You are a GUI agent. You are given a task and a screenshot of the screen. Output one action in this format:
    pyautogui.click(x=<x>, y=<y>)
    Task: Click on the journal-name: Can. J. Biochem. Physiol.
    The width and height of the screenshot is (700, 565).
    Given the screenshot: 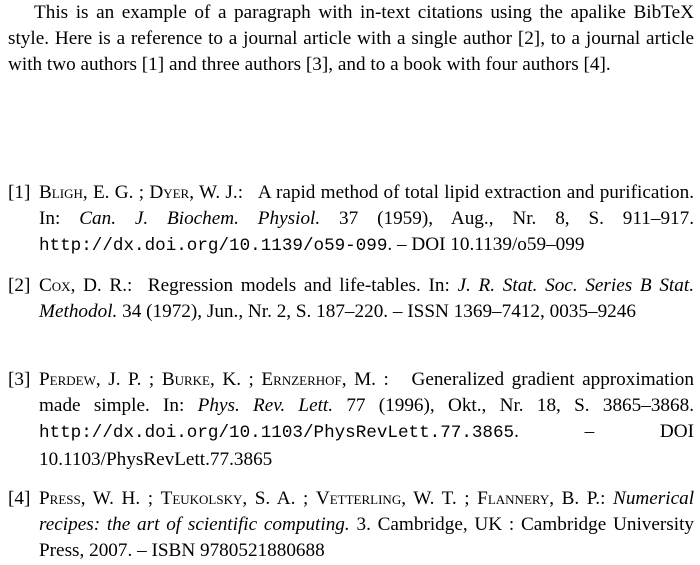 What is the action you would take?
    pyautogui.click(x=200, y=219)
    